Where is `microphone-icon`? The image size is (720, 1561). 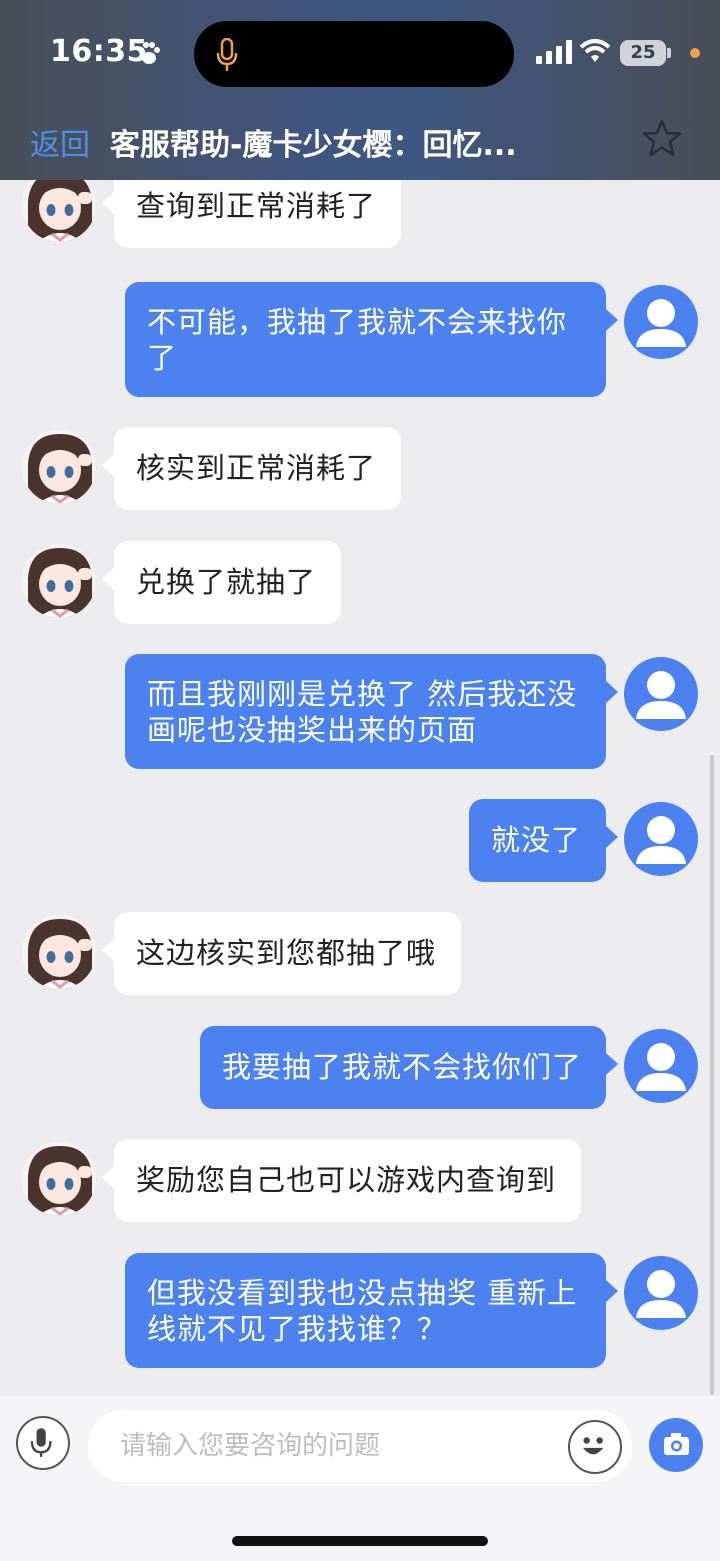 microphone-icon is located at coordinates (41, 1442).